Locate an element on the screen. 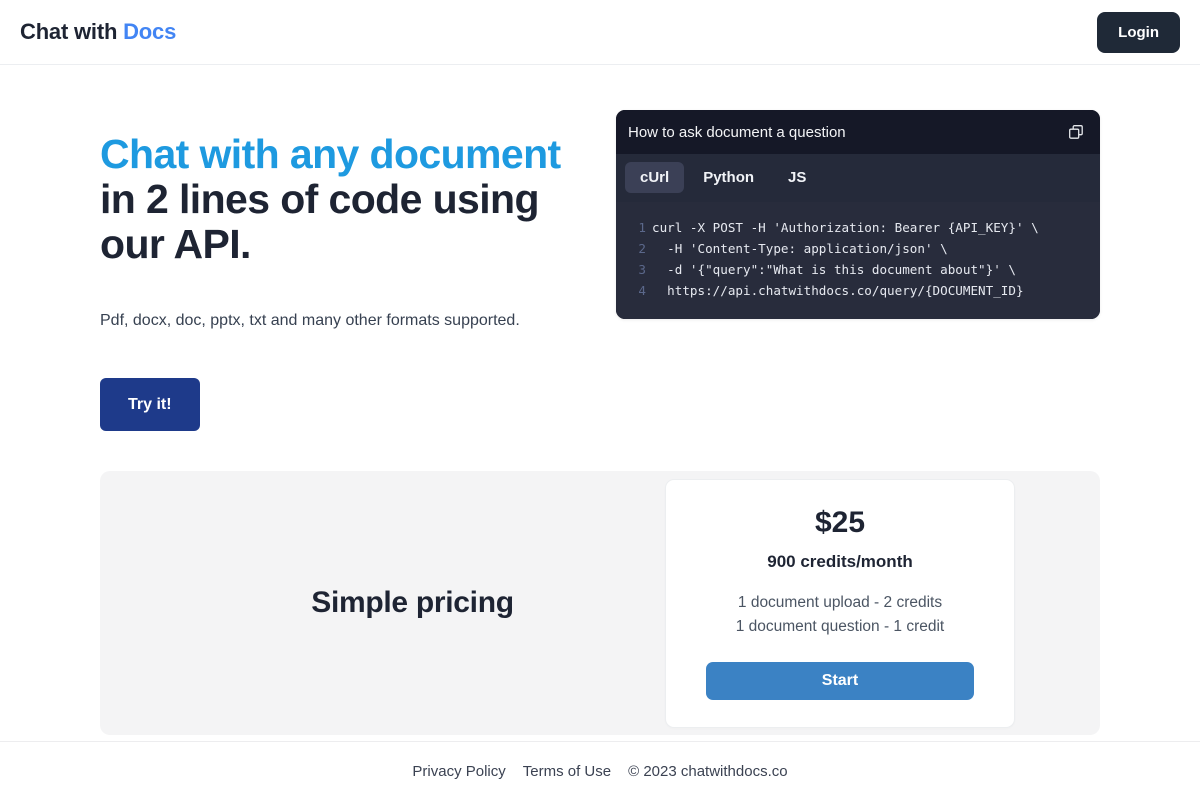 This screenshot has width=1200, height=800. price-feature-item: 1 document question - 1 credit is located at coordinates (840, 626).